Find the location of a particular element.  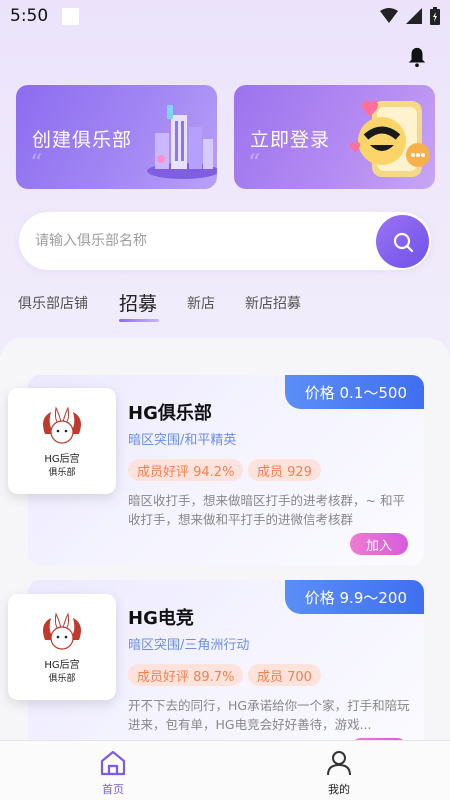

nav-home: 首页 is located at coordinates (113, 773).